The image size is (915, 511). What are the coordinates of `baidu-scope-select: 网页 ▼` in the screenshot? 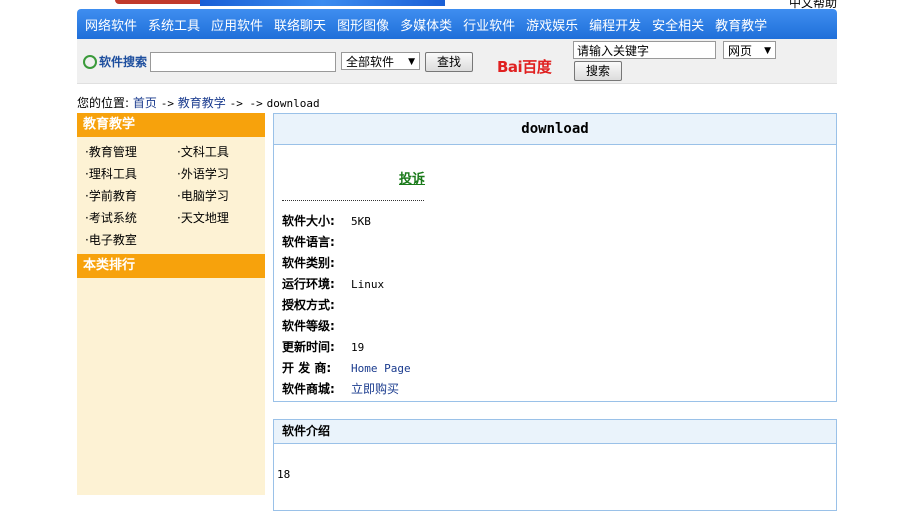 It's located at (749, 50).